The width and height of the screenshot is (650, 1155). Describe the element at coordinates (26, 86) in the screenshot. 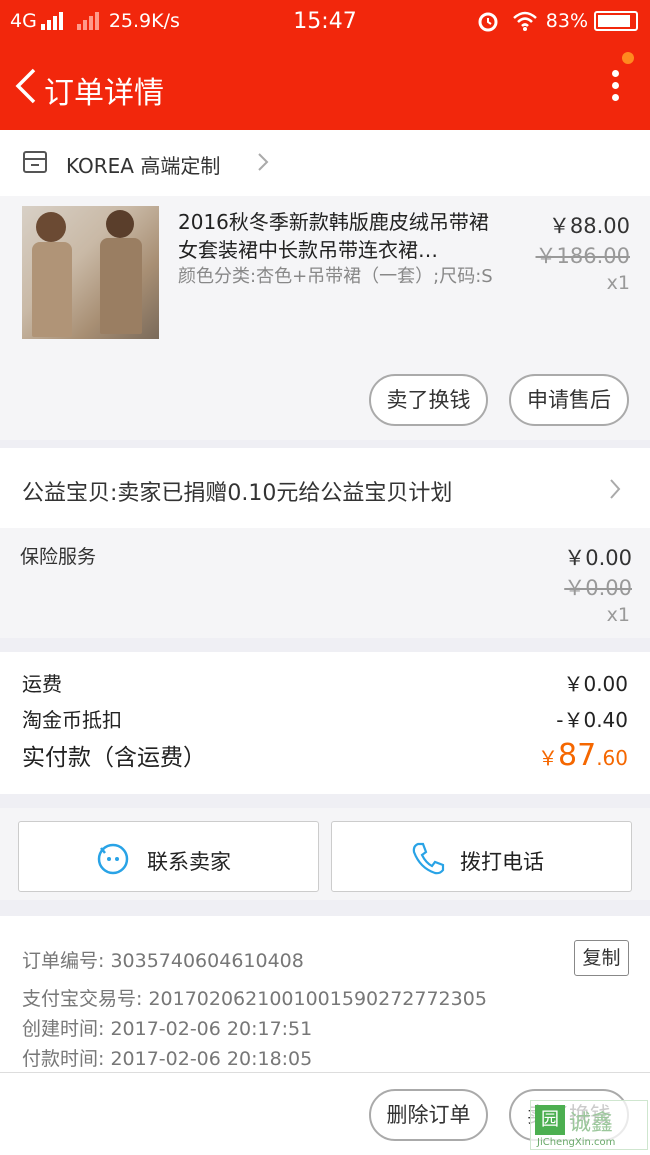

I see `back-arrow-icon` at that location.